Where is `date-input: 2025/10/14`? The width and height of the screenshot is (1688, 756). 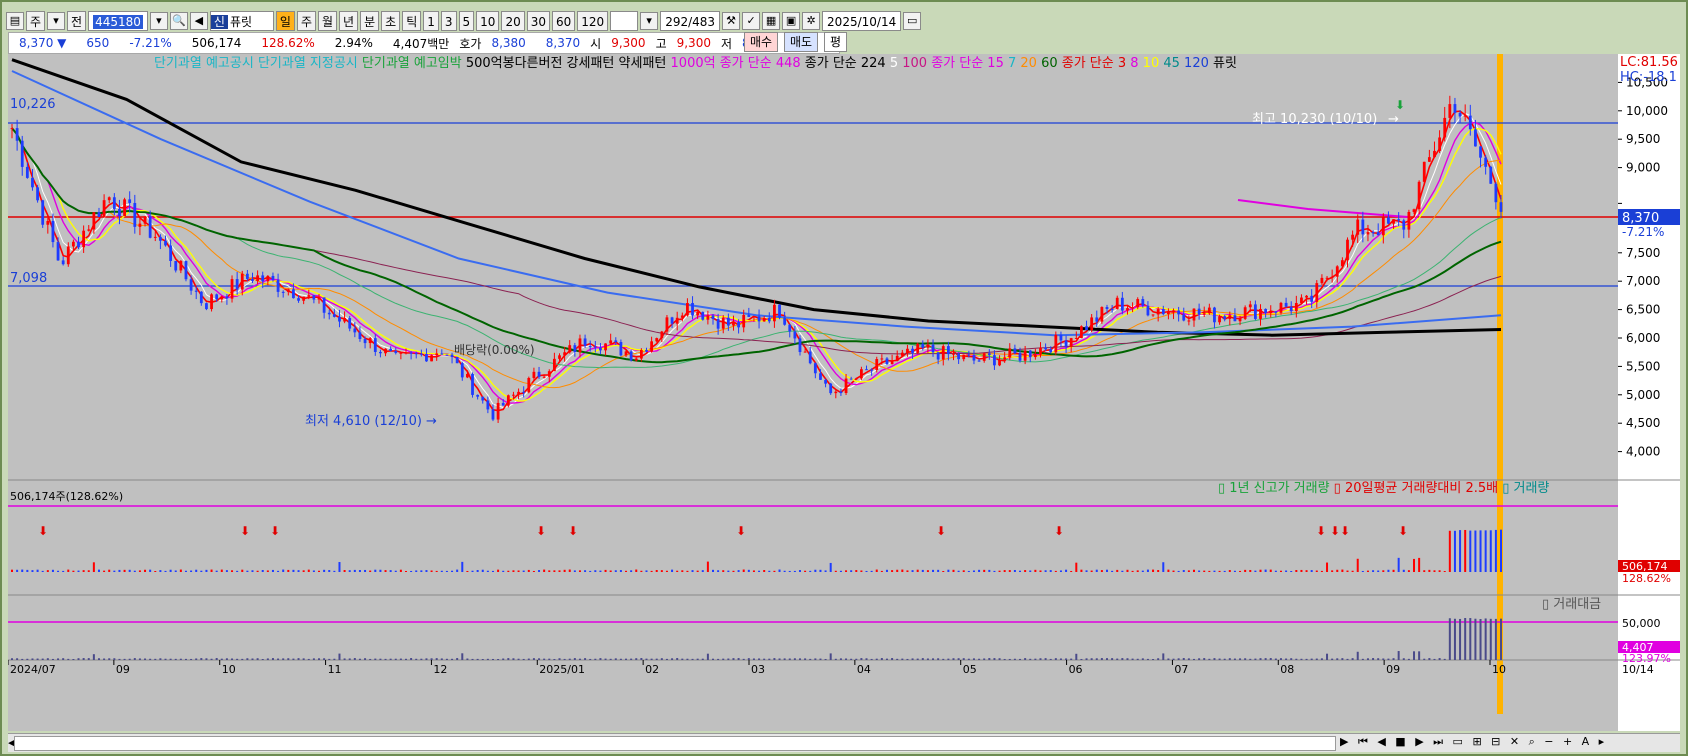
date-input: 2025/10/14 is located at coordinates (862, 21).